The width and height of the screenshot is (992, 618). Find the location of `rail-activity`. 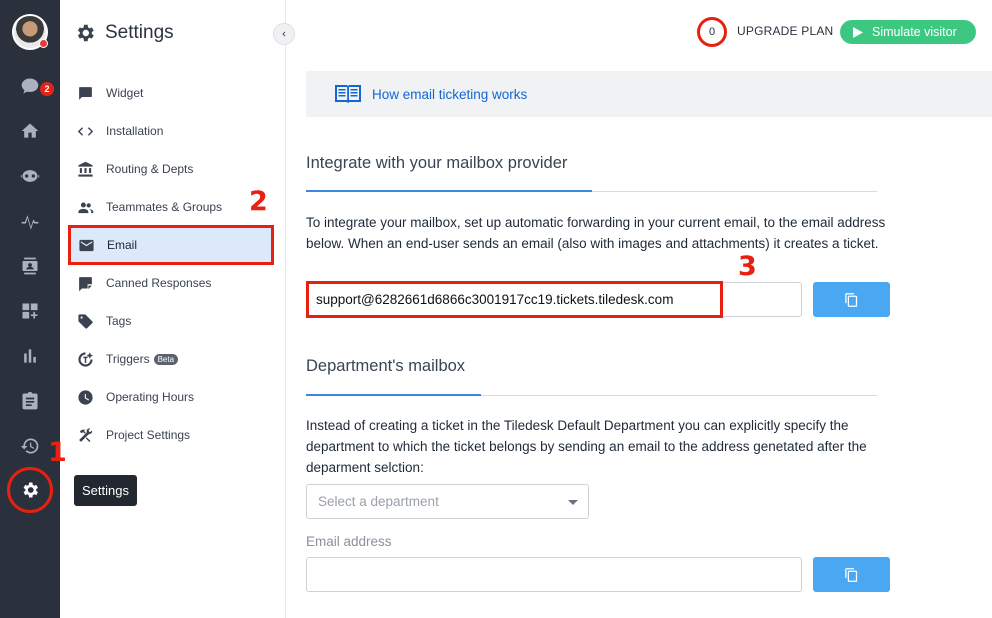

rail-activity is located at coordinates (30, 221).